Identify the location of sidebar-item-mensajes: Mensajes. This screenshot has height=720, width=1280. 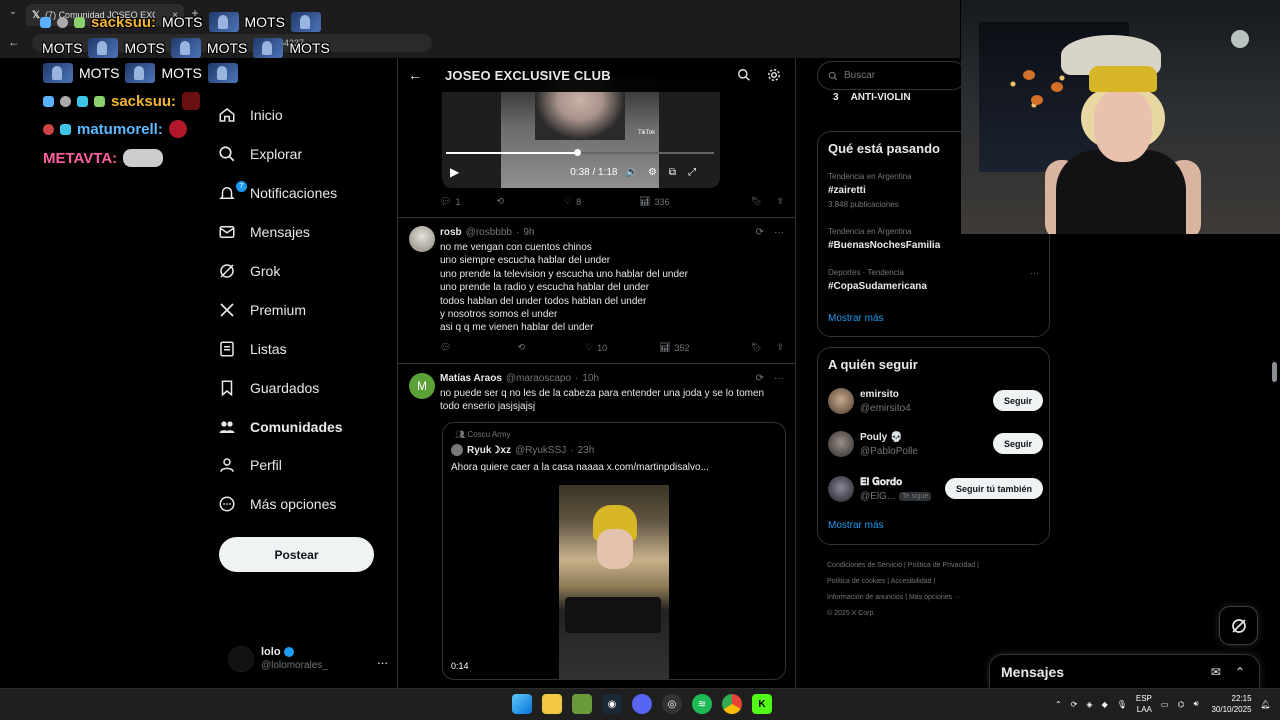
(305, 232).